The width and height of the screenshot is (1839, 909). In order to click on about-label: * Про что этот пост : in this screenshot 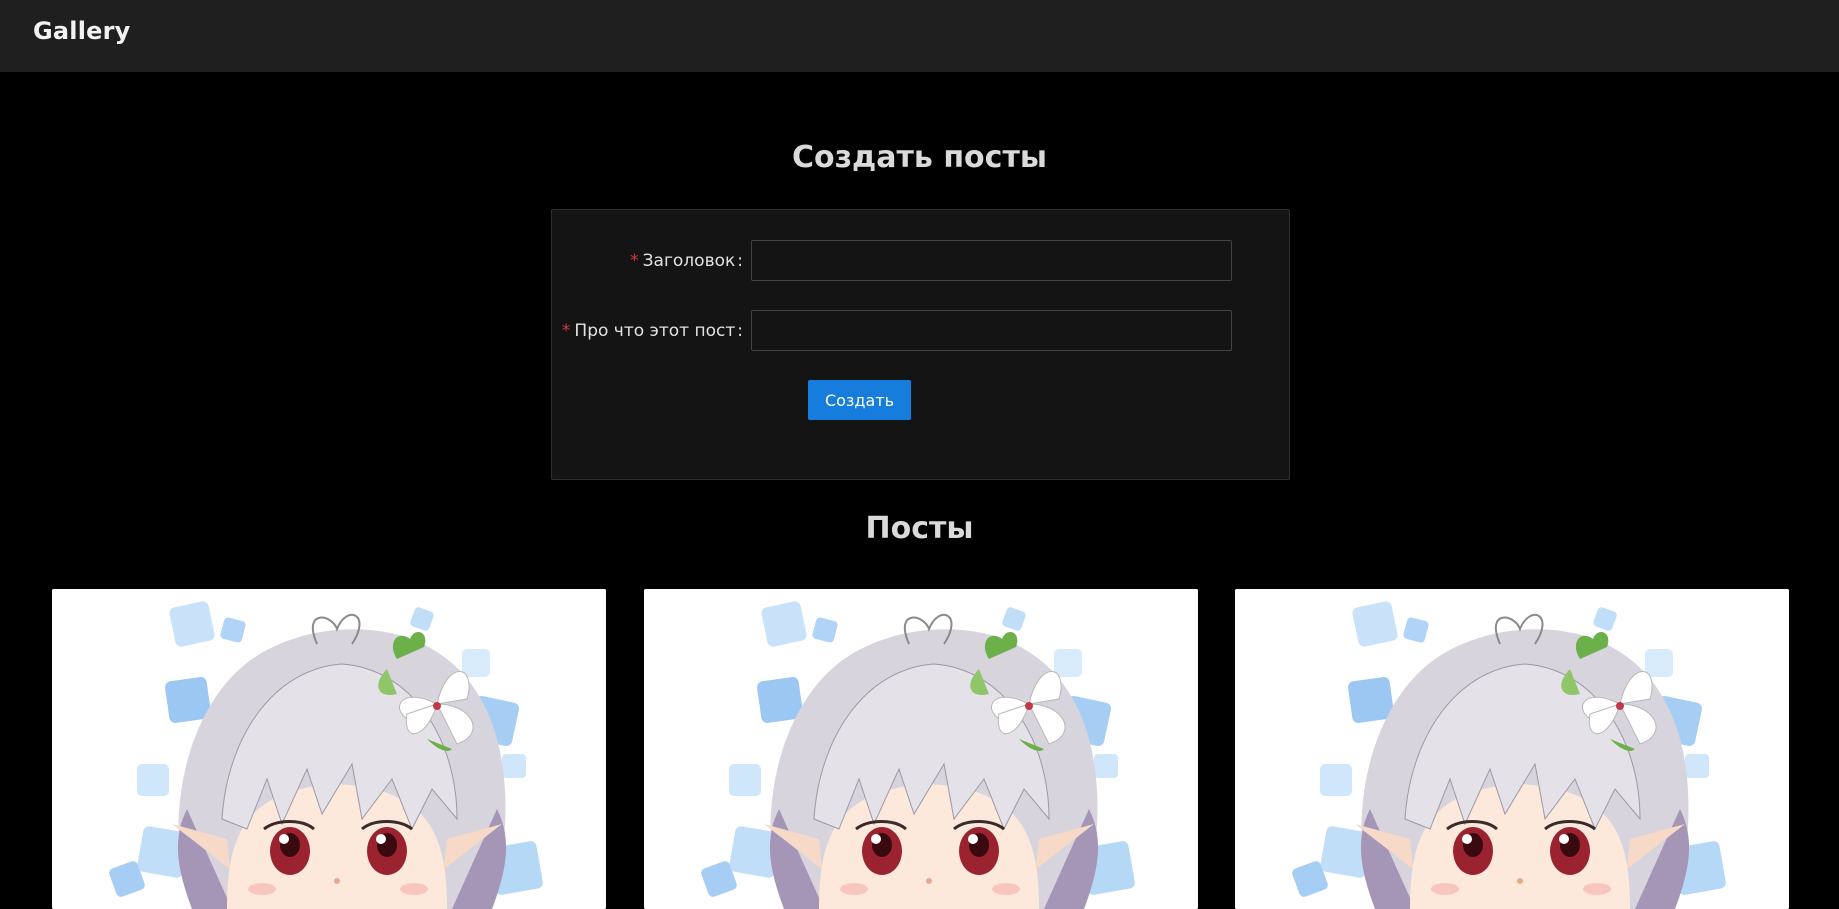, I will do `click(652, 331)`.